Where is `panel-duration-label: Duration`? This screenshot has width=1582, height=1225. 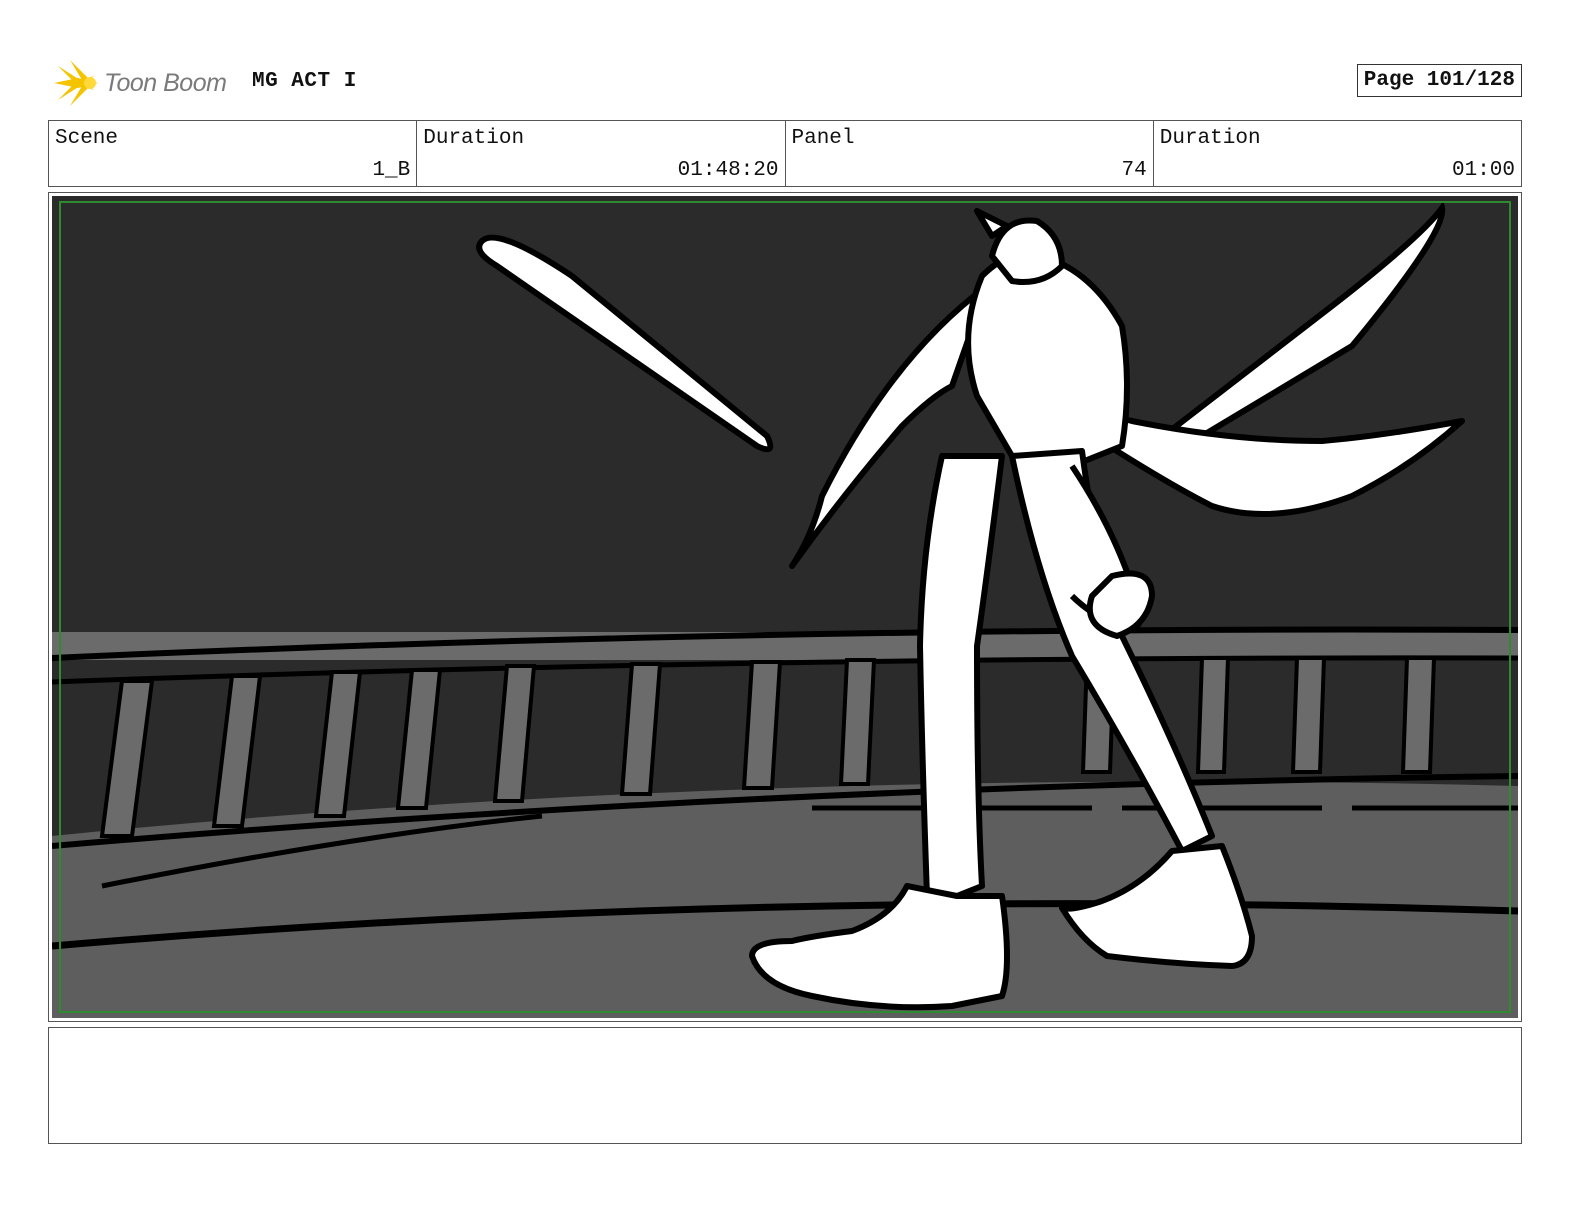 panel-duration-label: Duration is located at coordinates (1210, 138).